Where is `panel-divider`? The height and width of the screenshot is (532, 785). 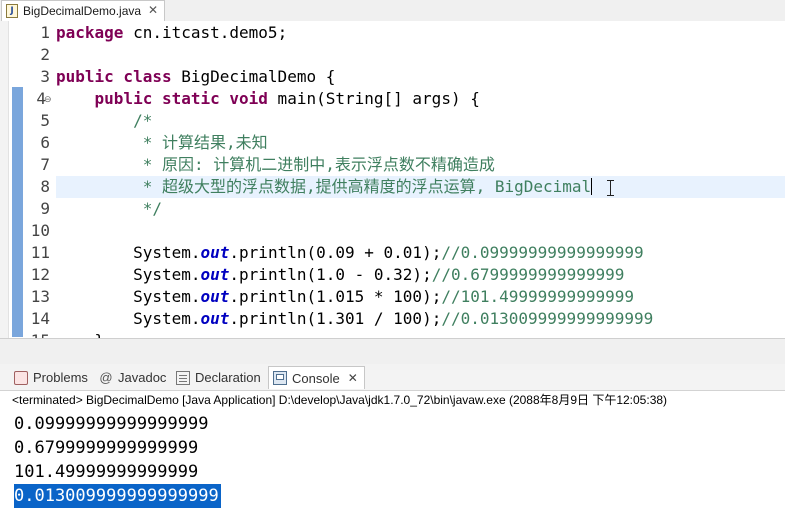
panel-divider is located at coordinates (392, 351).